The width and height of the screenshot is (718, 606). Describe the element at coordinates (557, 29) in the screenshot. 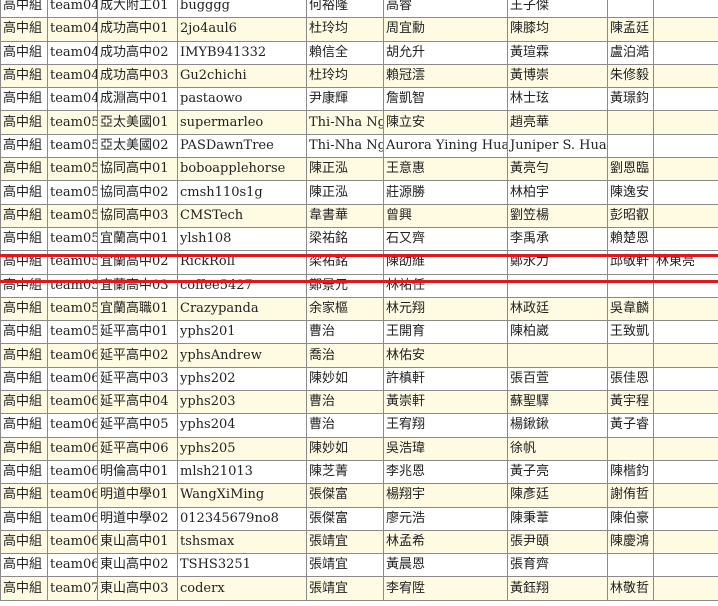

I see `member-2-cell: 陳膝均` at that location.